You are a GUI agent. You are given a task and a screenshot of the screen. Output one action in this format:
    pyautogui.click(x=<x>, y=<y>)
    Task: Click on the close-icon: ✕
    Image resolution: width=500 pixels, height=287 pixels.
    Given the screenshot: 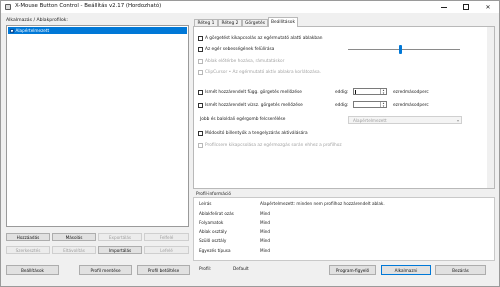 What is the action you would take?
    pyautogui.click(x=488, y=7)
    